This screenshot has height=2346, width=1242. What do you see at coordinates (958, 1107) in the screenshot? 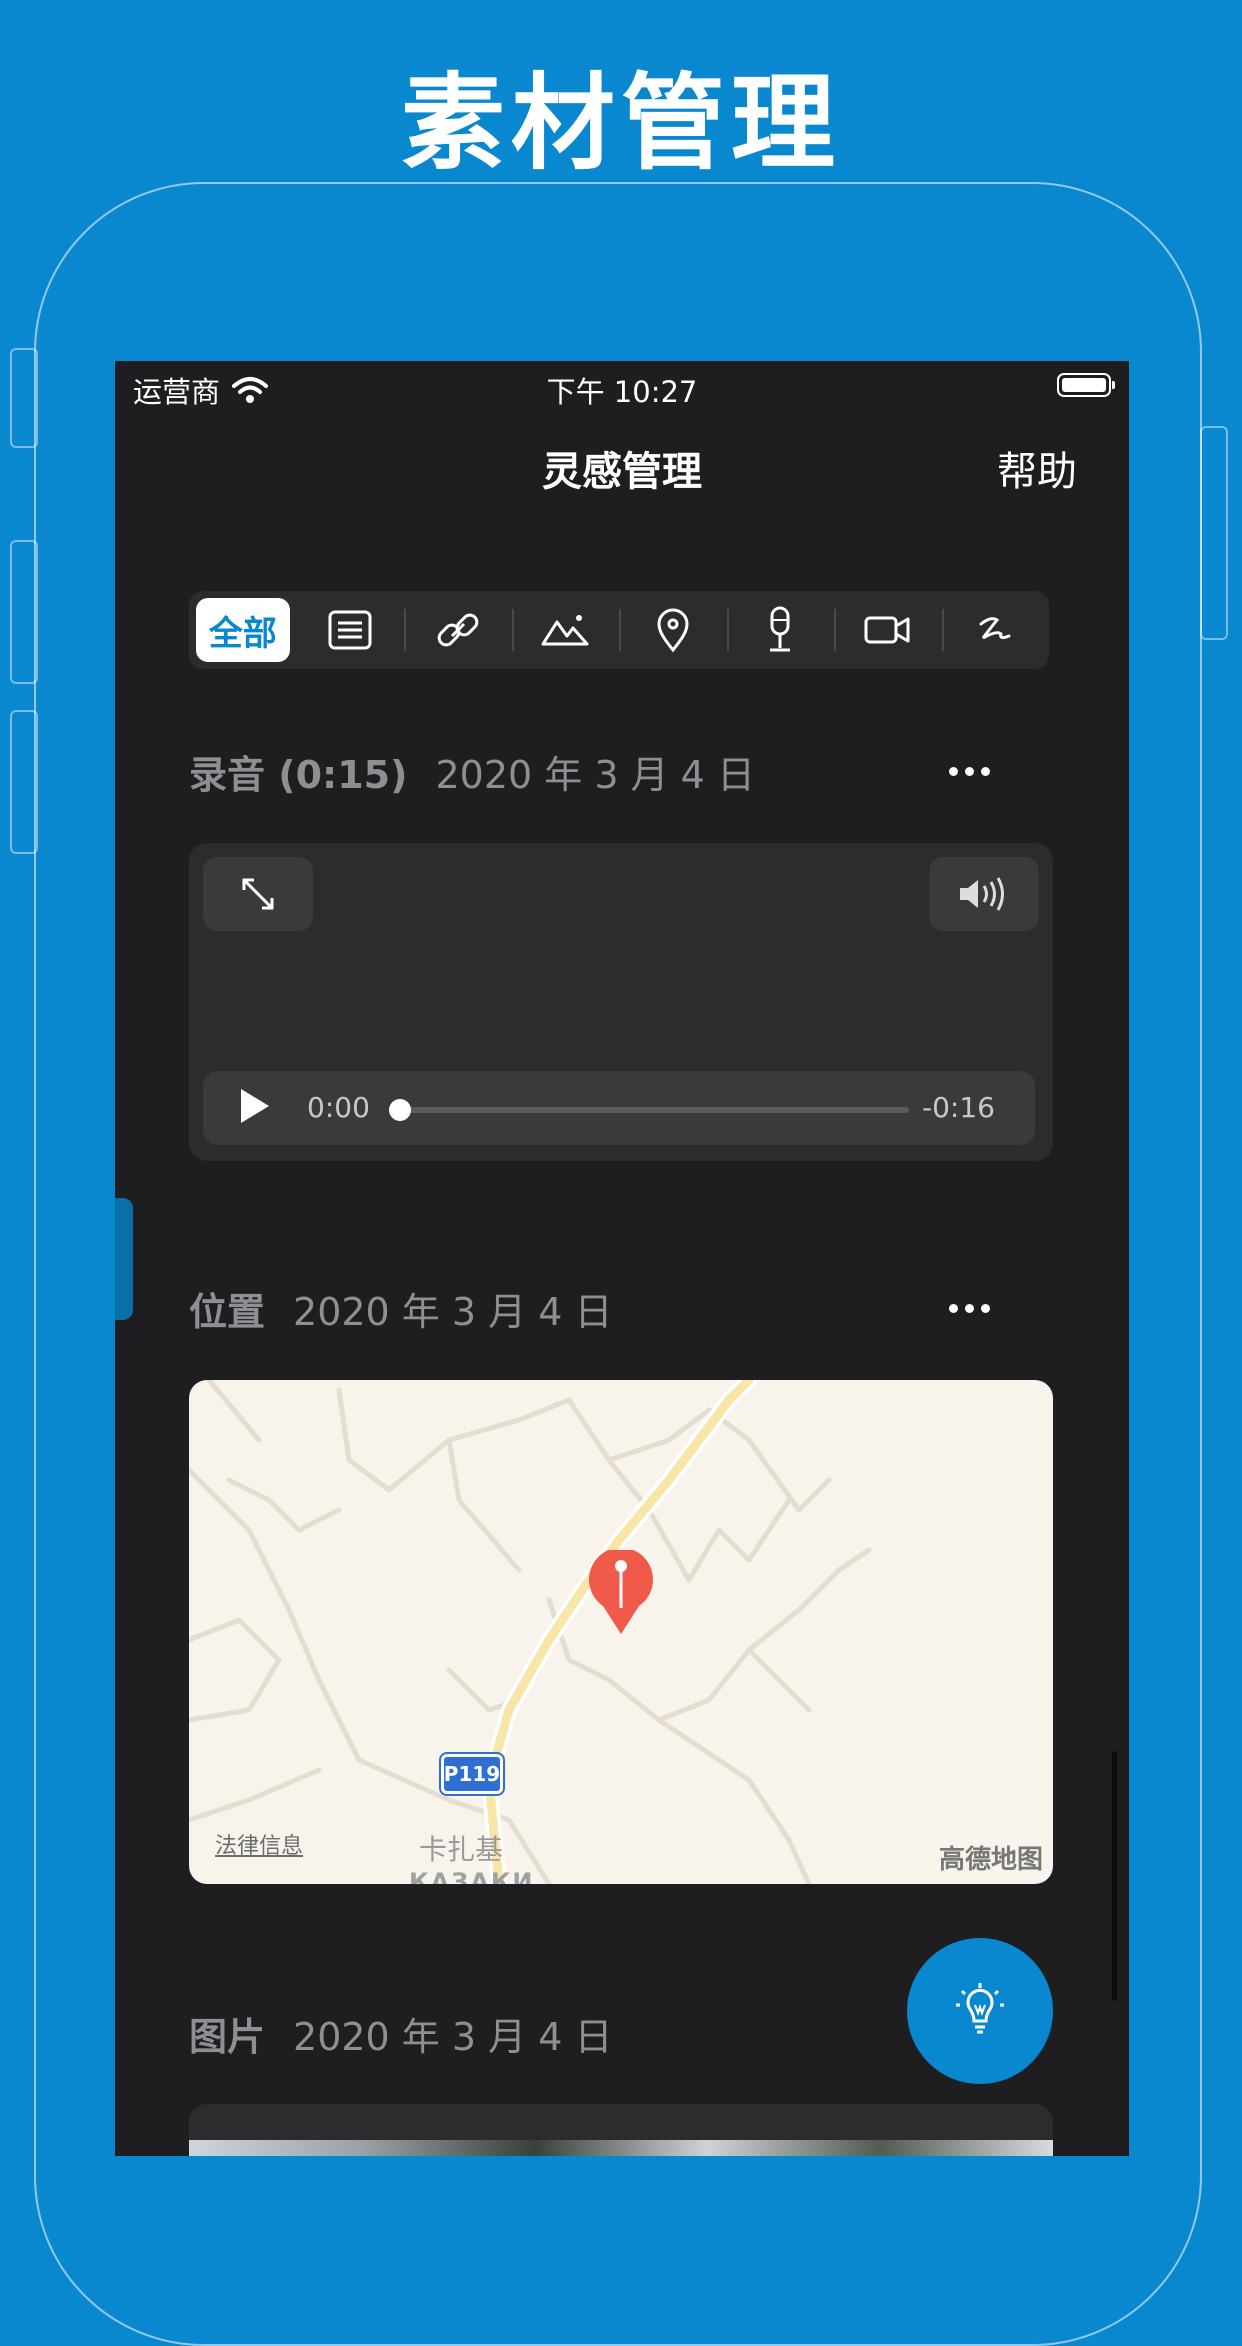
I see `remaining-time: -0:16` at bounding box center [958, 1107].